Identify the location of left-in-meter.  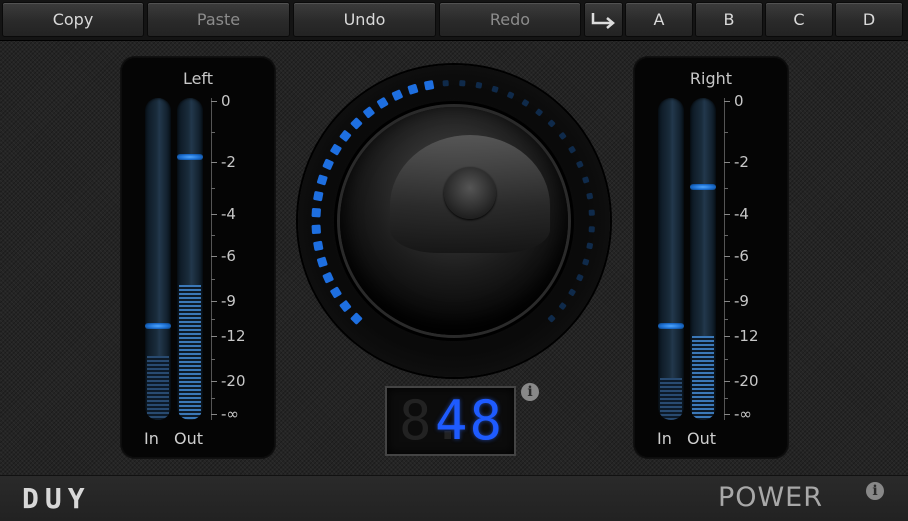
(158, 259).